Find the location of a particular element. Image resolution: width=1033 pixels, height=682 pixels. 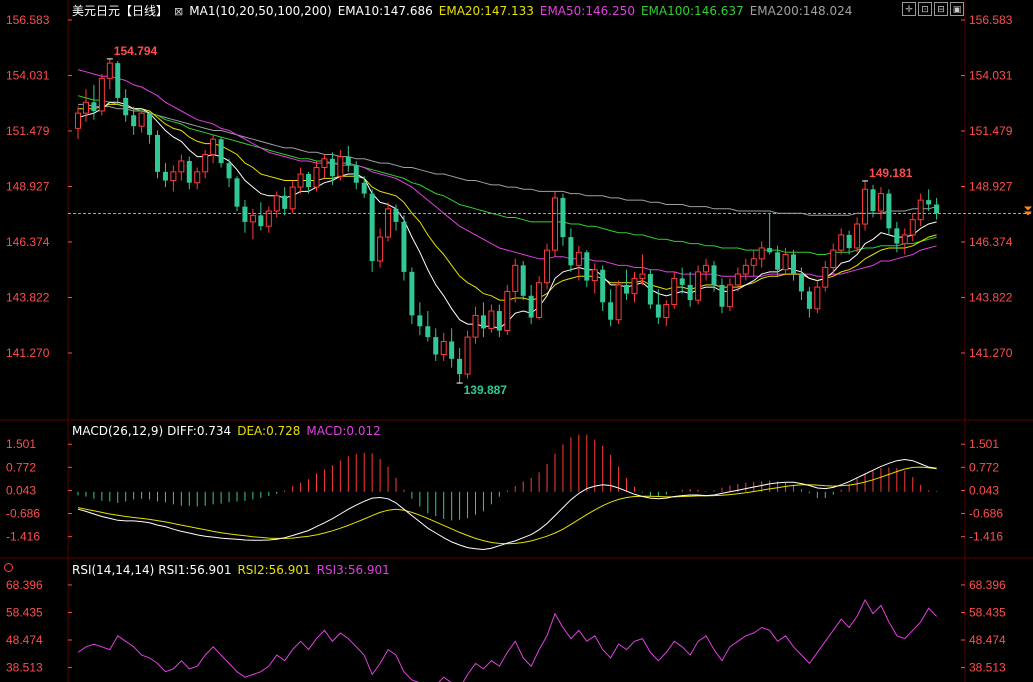

price-tick-right: 148.927 is located at coordinates (991, 186).